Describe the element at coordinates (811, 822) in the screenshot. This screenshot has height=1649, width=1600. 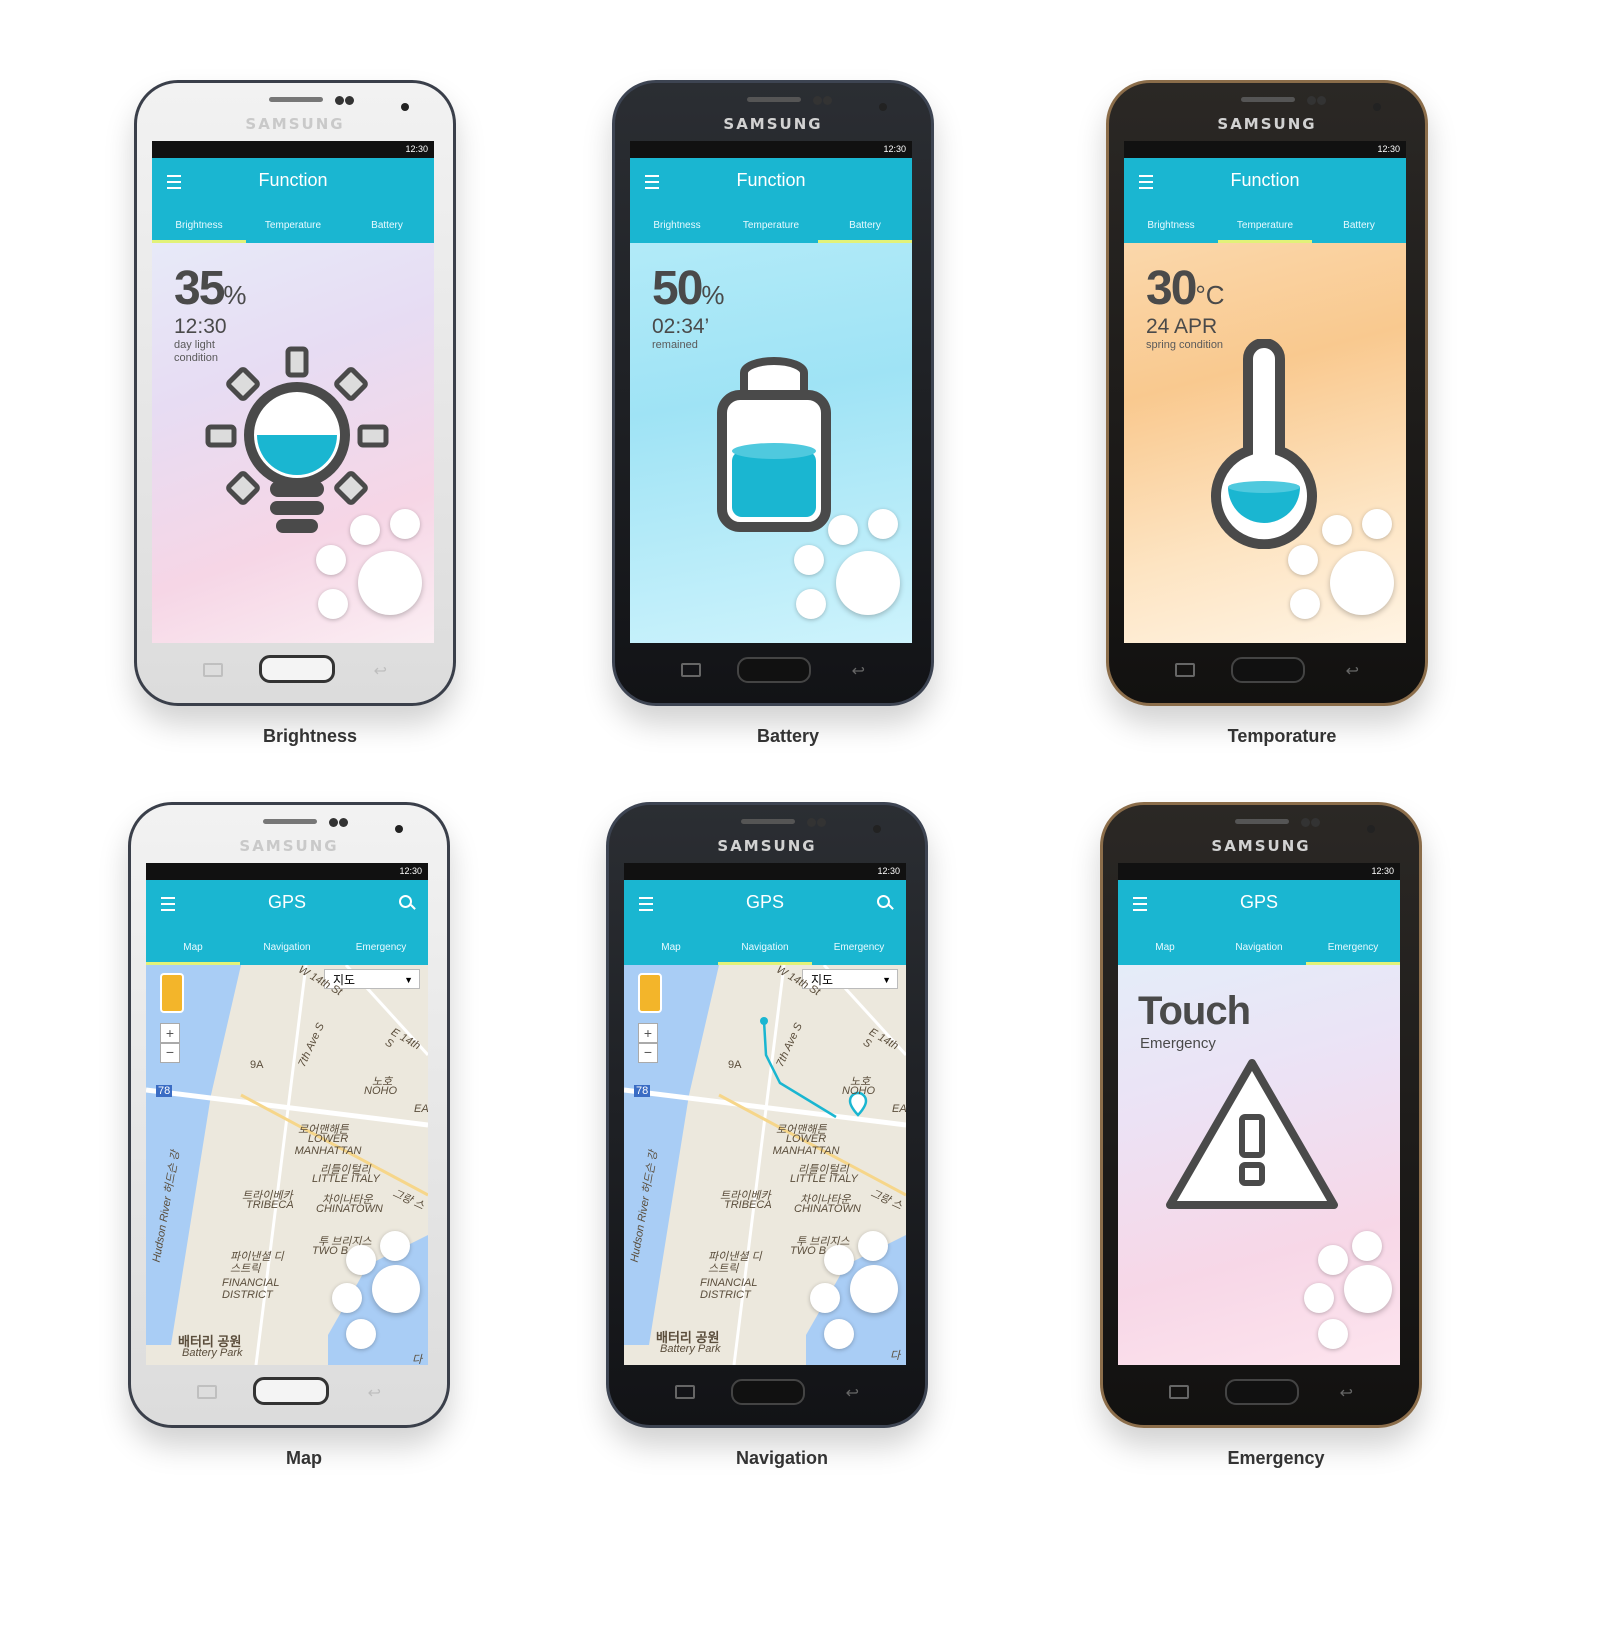
I see `camera` at that location.